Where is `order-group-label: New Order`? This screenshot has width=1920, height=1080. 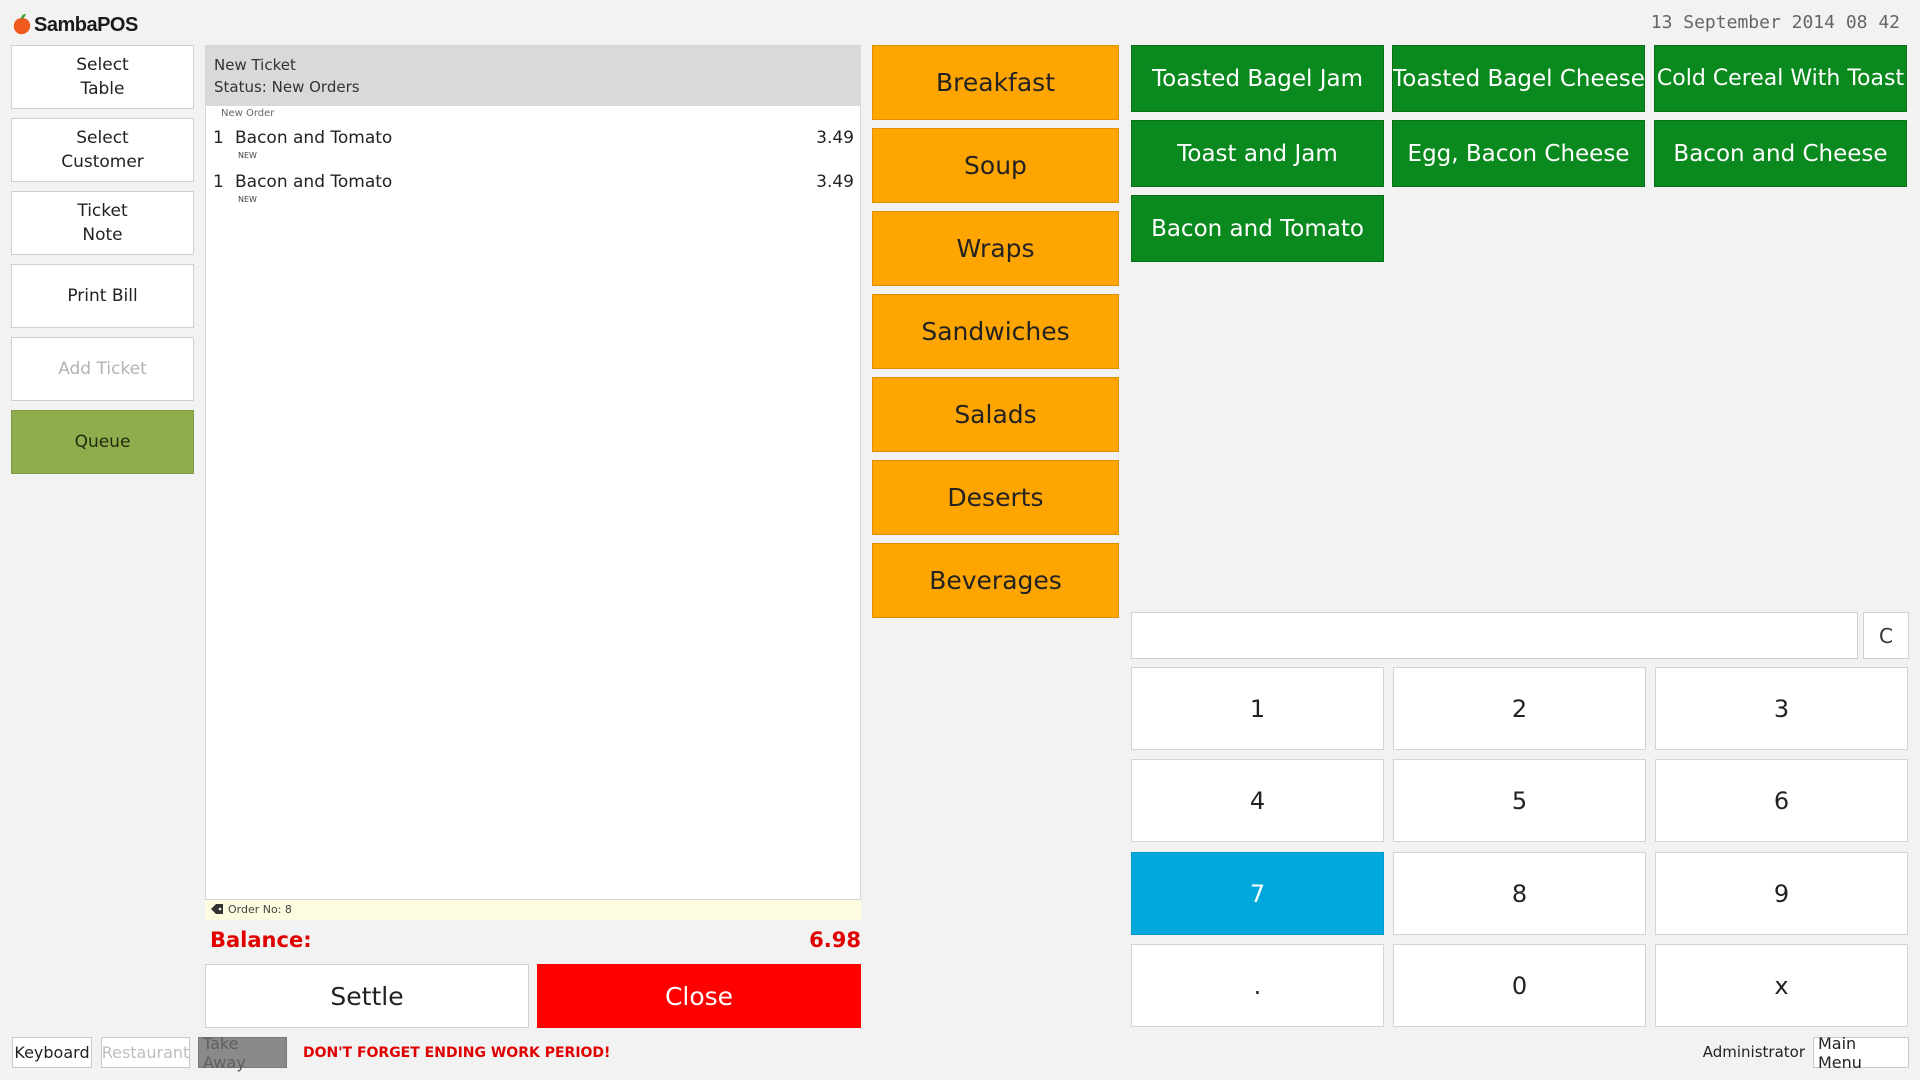 order-group-label: New Order is located at coordinates (248, 113).